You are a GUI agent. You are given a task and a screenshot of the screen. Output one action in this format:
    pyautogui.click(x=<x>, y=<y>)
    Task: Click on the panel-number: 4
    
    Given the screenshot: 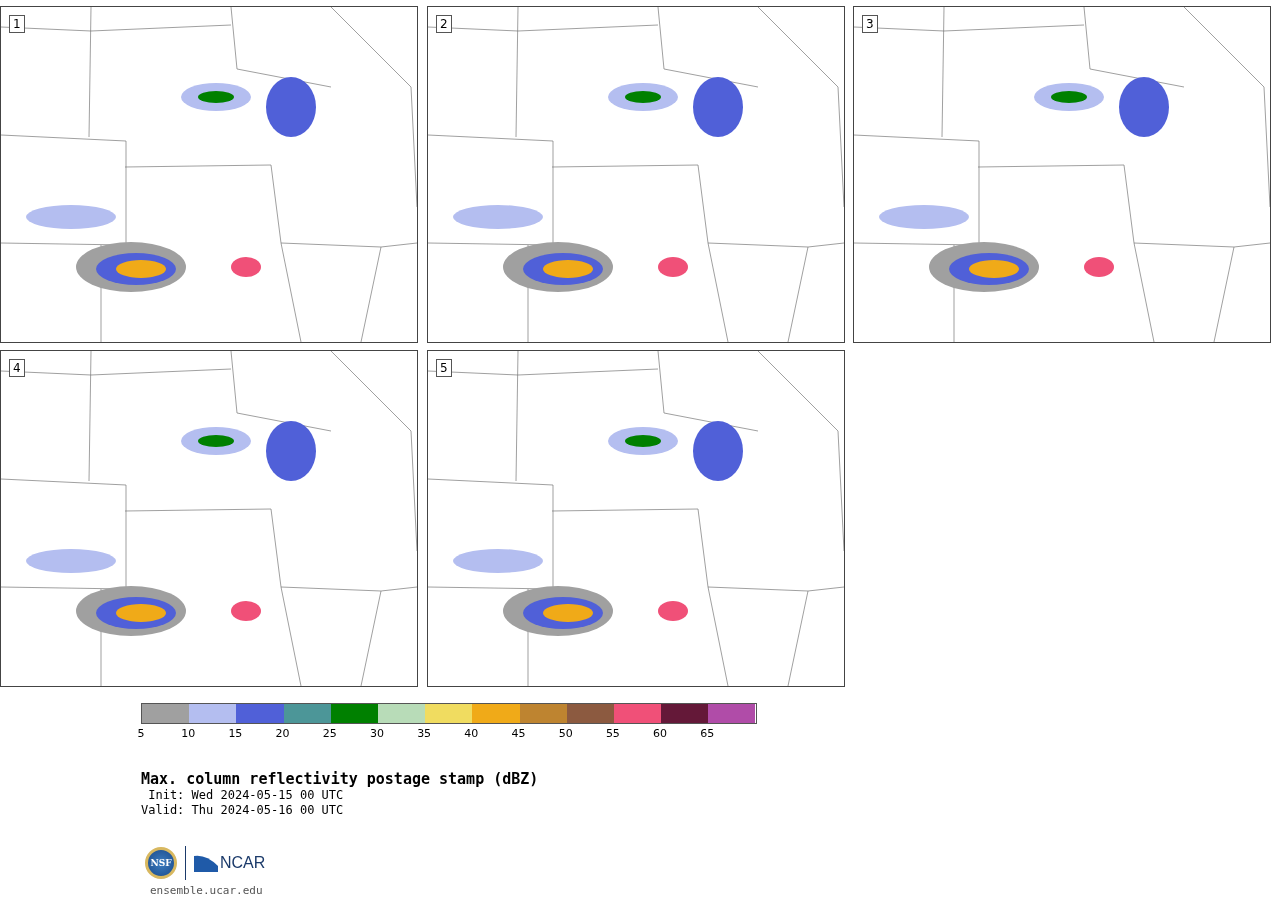 What is the action you would take?
    pyautogui.click(x=17, y=368)
    